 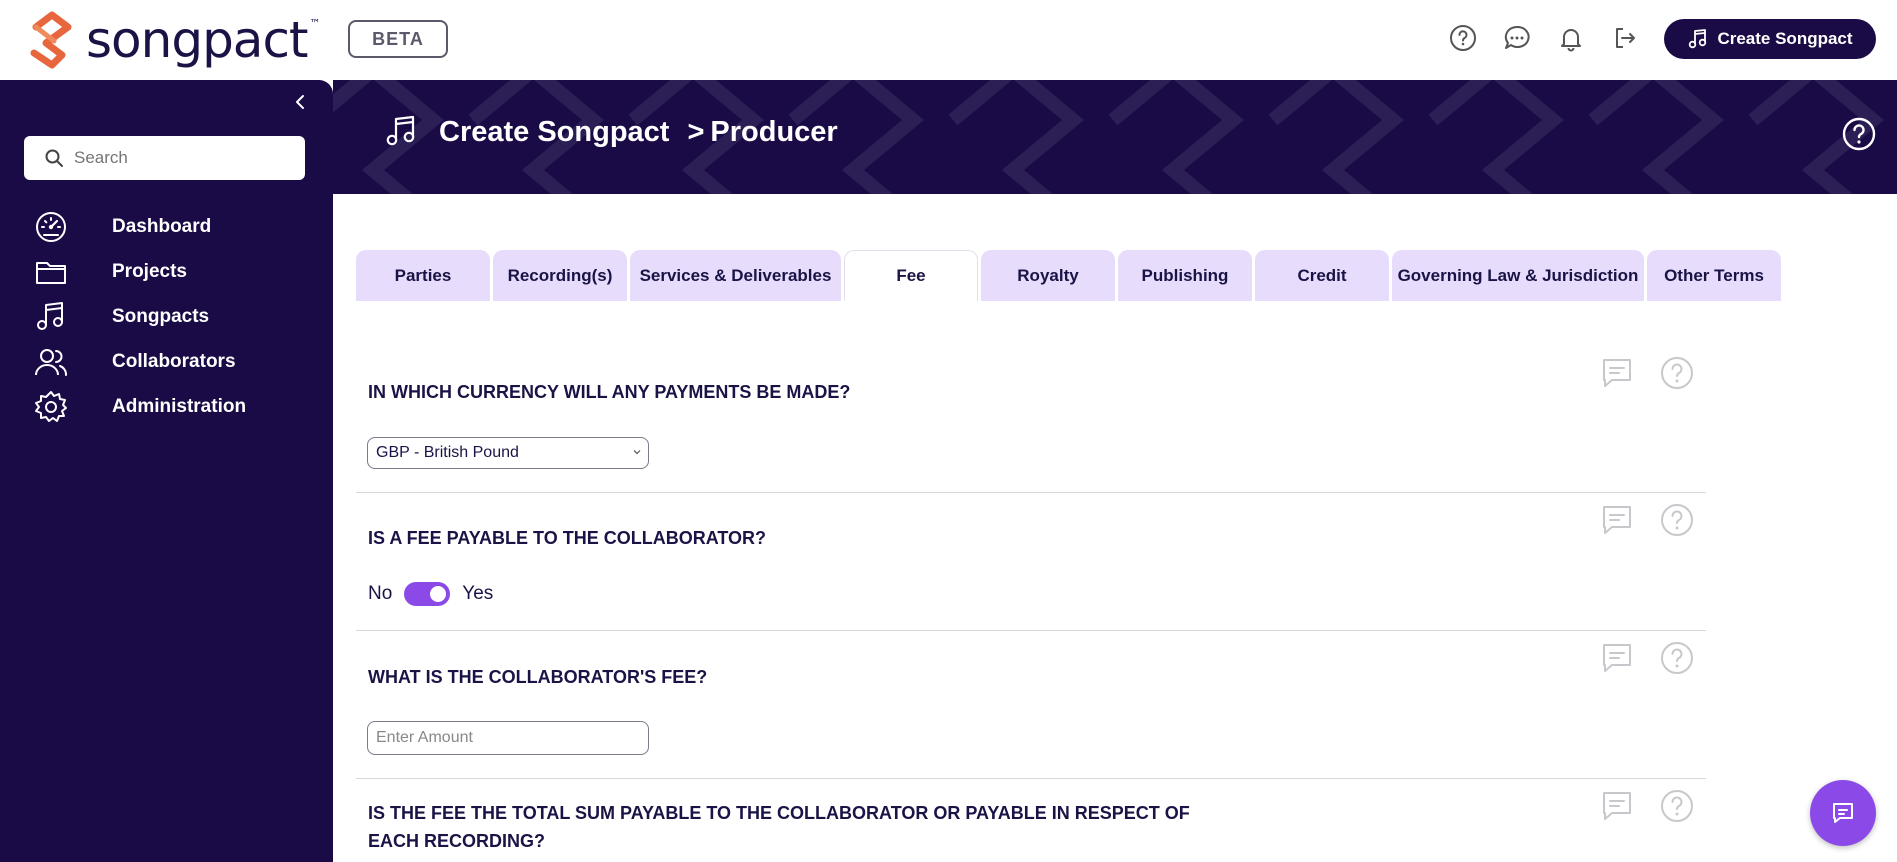 I want to click on create-songpact-label: Create Songpact, so click(x=1785, y=38).